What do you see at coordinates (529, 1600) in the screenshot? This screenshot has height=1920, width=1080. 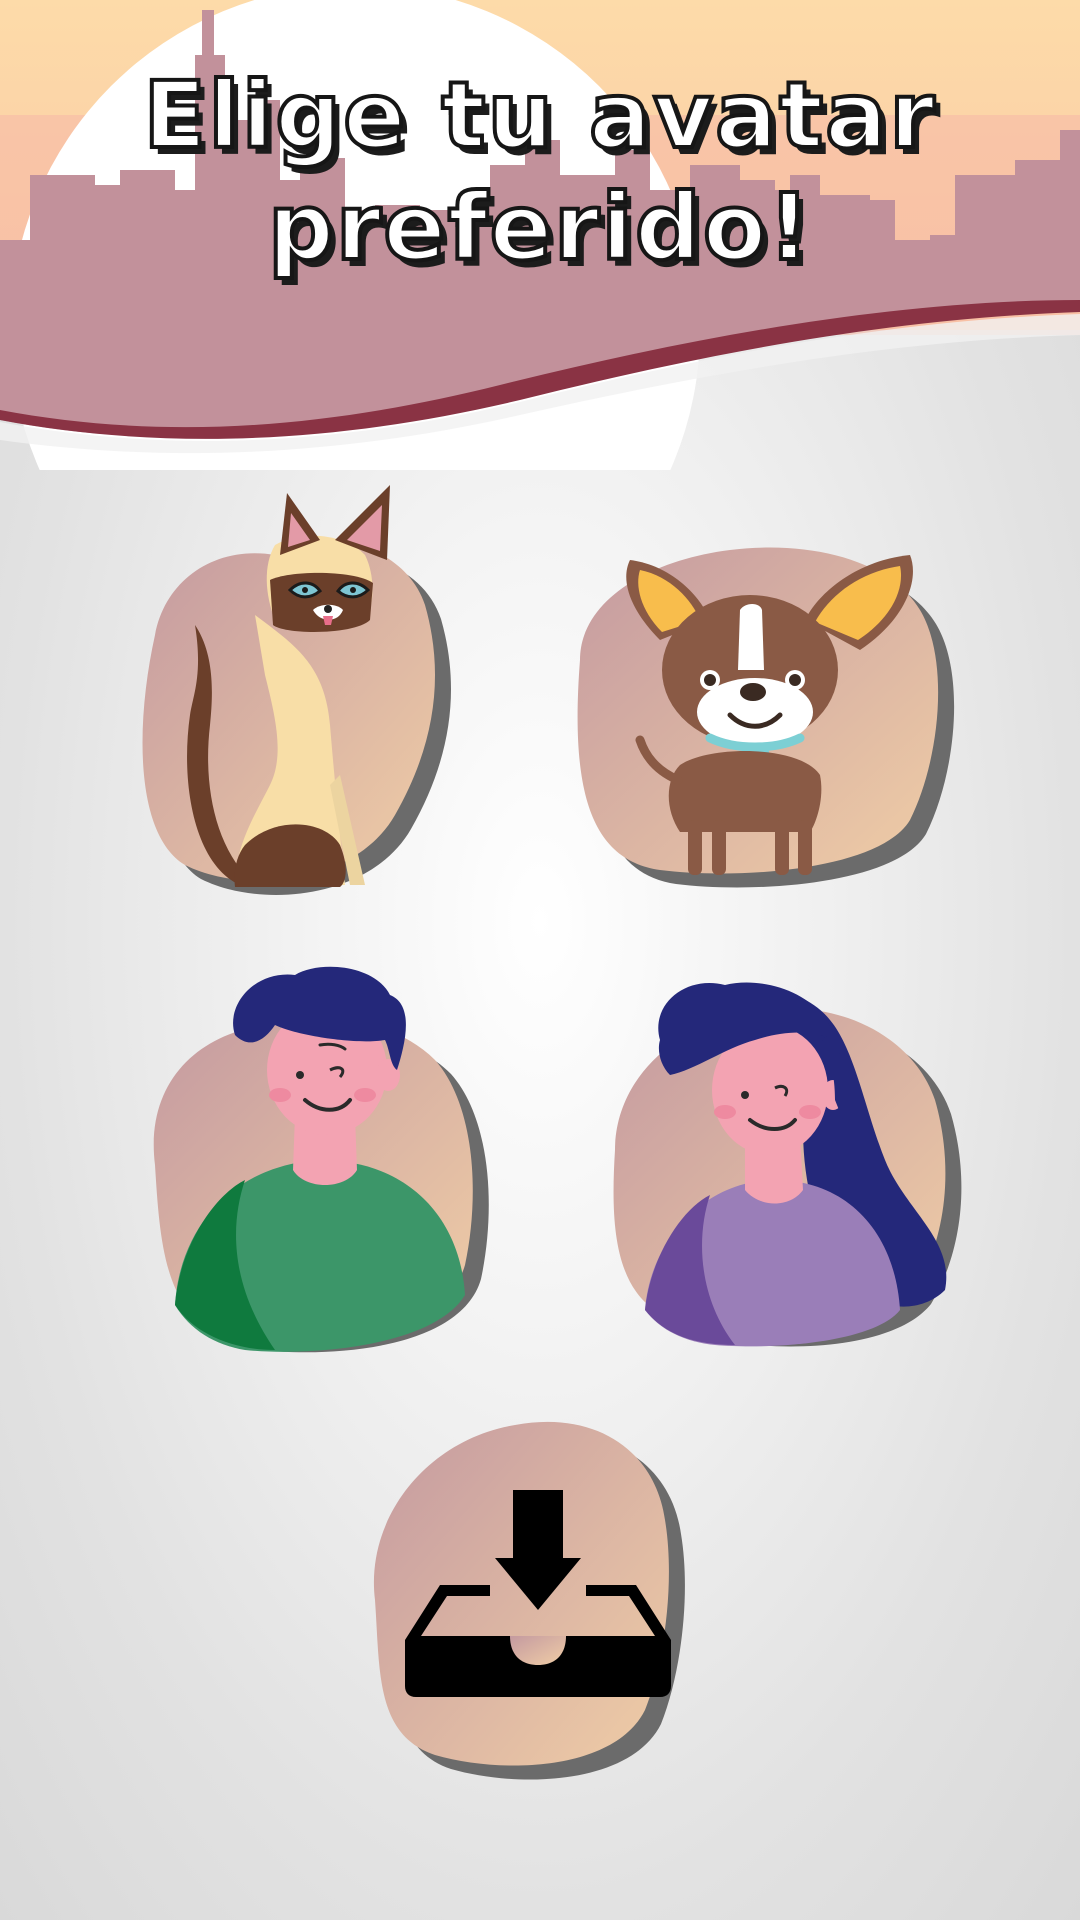 I see `download-tray-icon` at bounding box center [529, 1600].